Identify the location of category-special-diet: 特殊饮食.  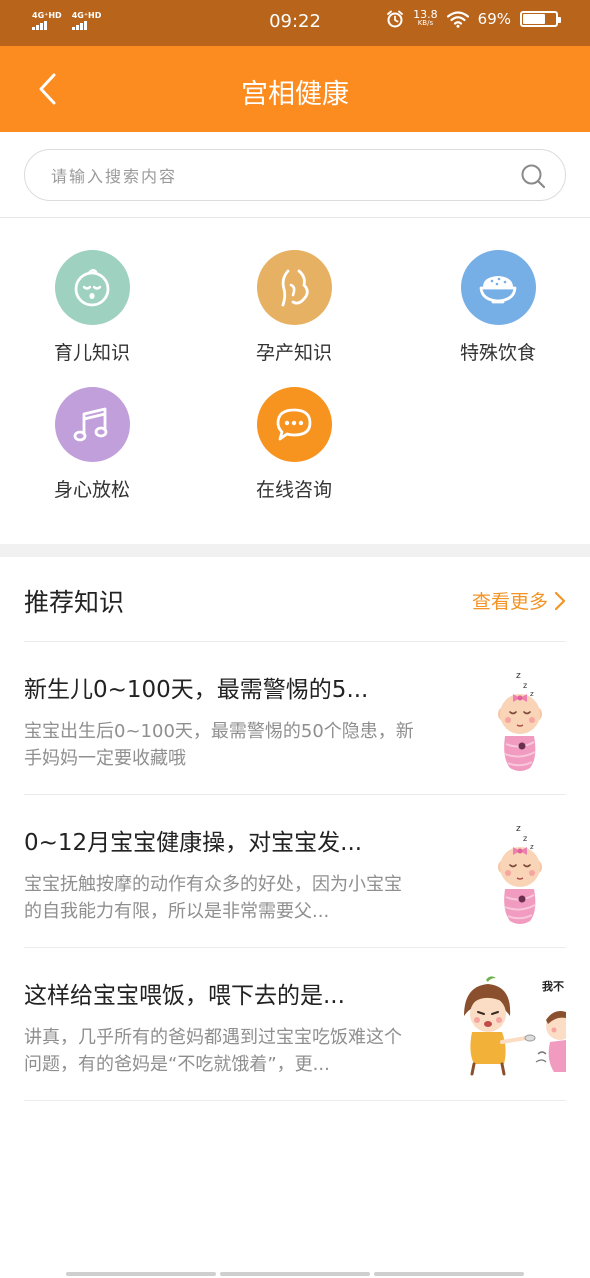
(498, 315).